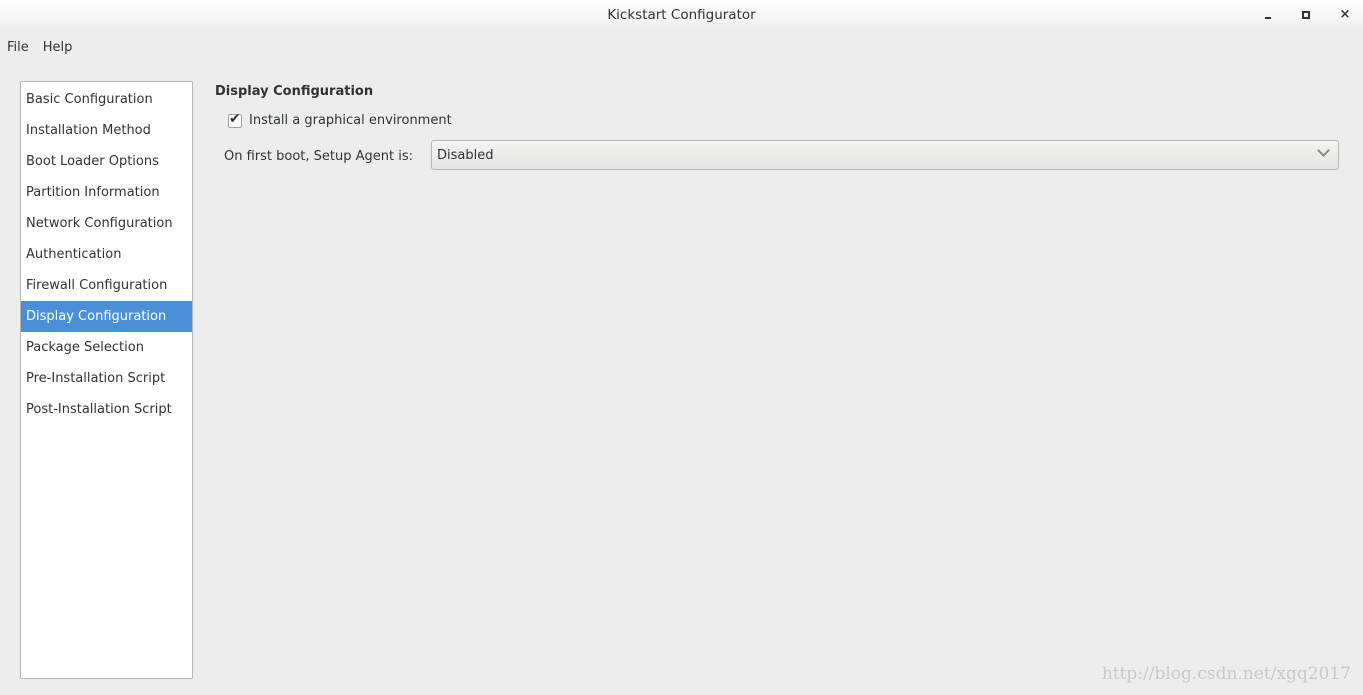 The image size is (1363, 695). Describe the element at coordinates (465, 155) in the screenshot. I see `setup-agent-value: Disabled` at that location.